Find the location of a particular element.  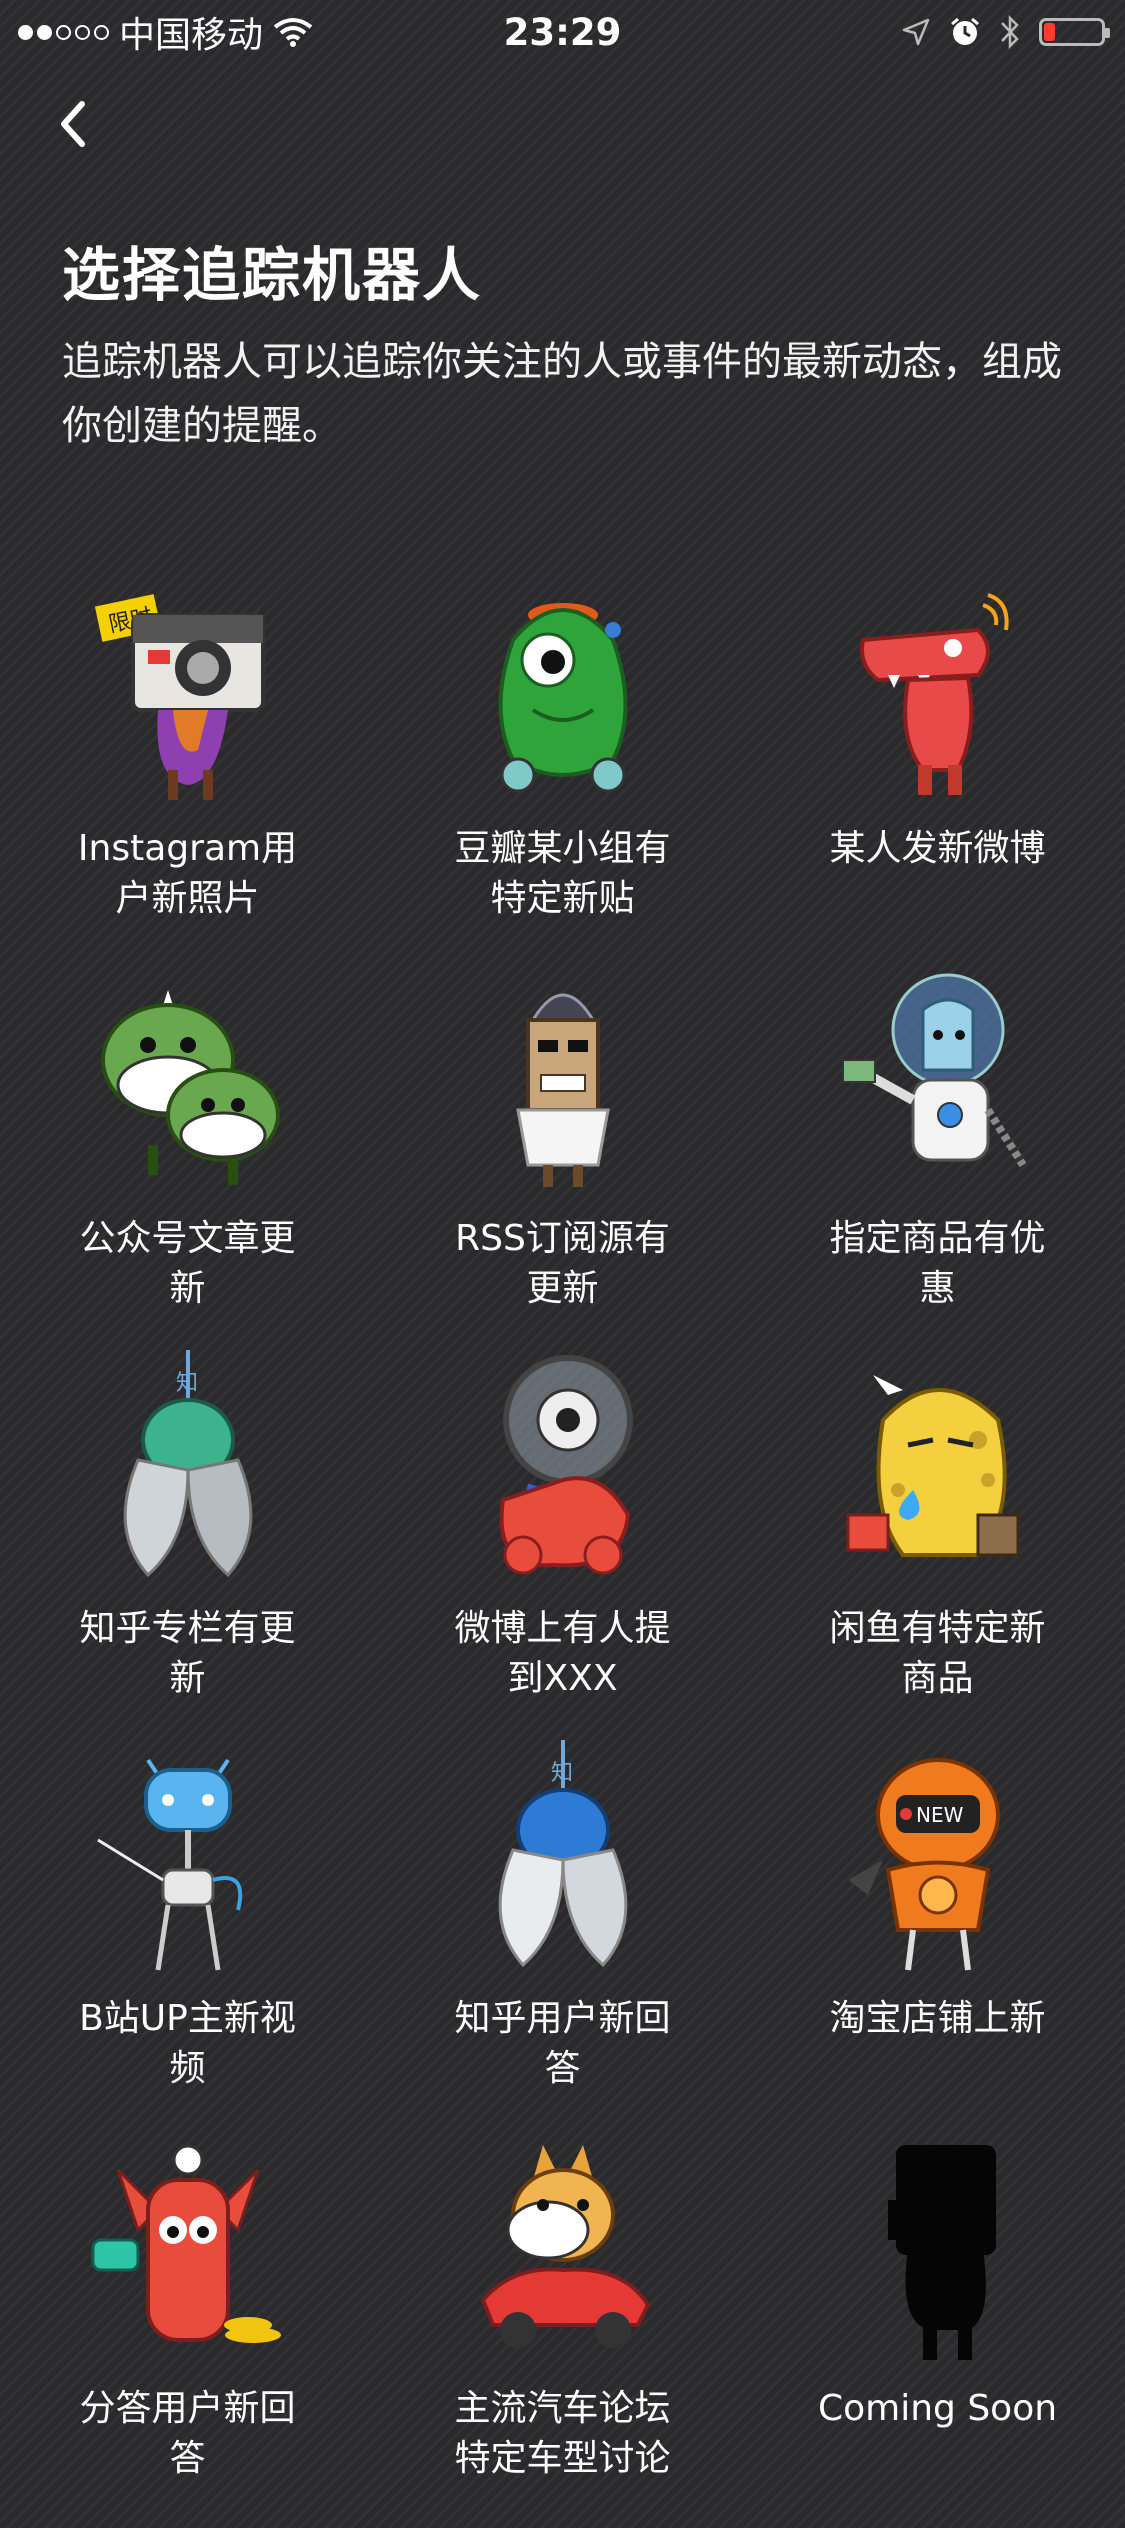

status-bar: 中国移动 23:29 is located at coordinates (562, 32).